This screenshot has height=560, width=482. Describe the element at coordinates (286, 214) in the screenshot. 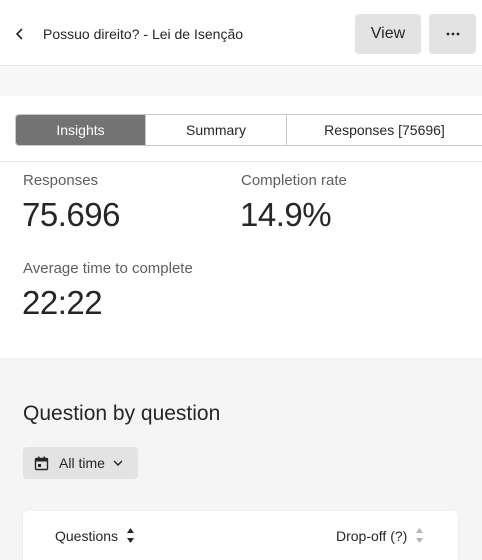

I see `completion-rate-value: 14.9%` at that location.